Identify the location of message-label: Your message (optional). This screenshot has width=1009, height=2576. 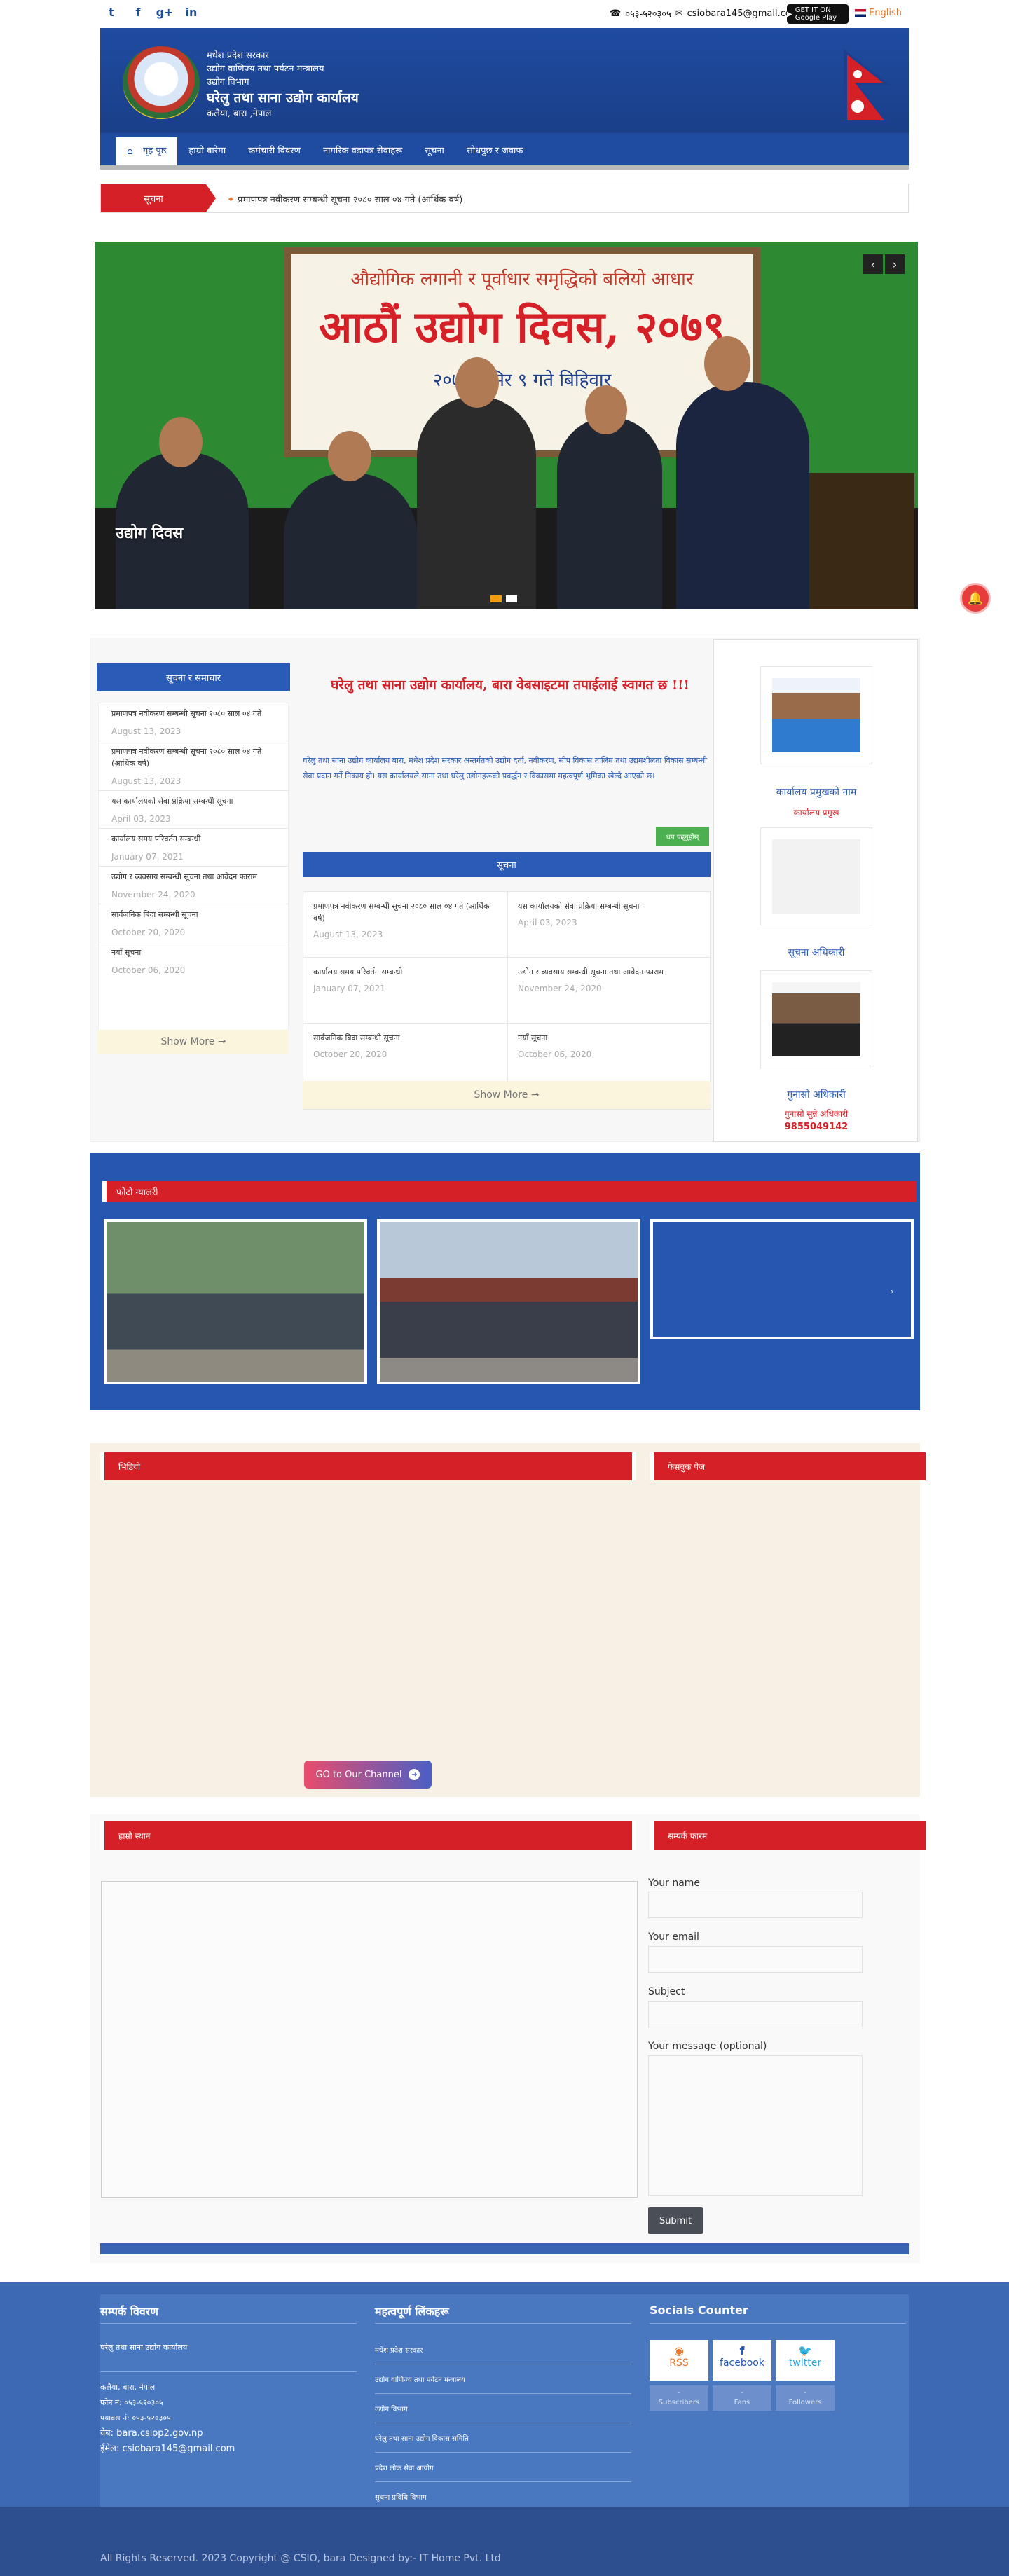
(707, 2046).